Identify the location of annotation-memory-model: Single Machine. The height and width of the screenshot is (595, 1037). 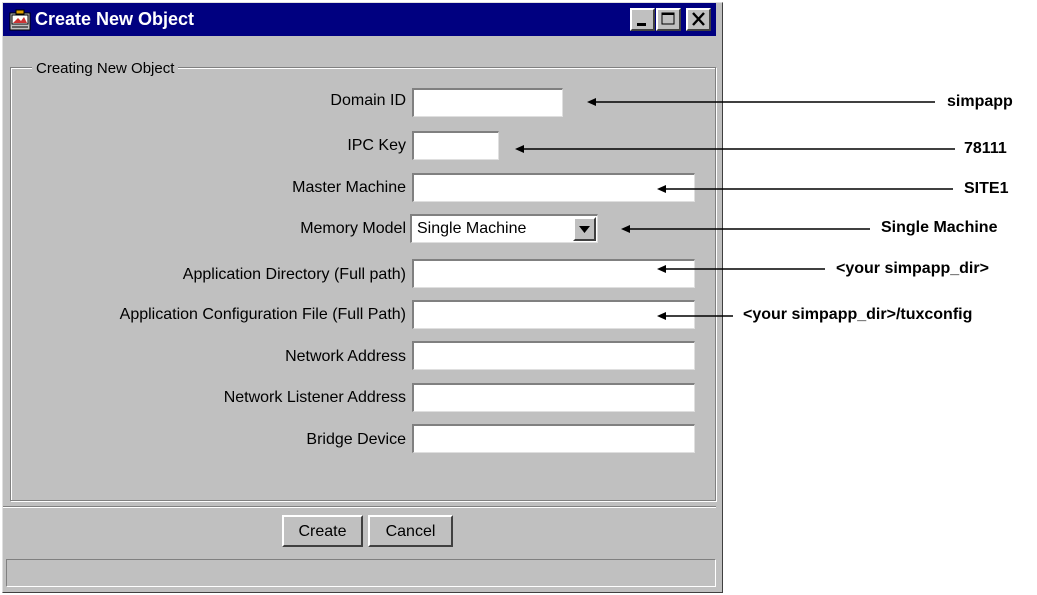
(939, 227).